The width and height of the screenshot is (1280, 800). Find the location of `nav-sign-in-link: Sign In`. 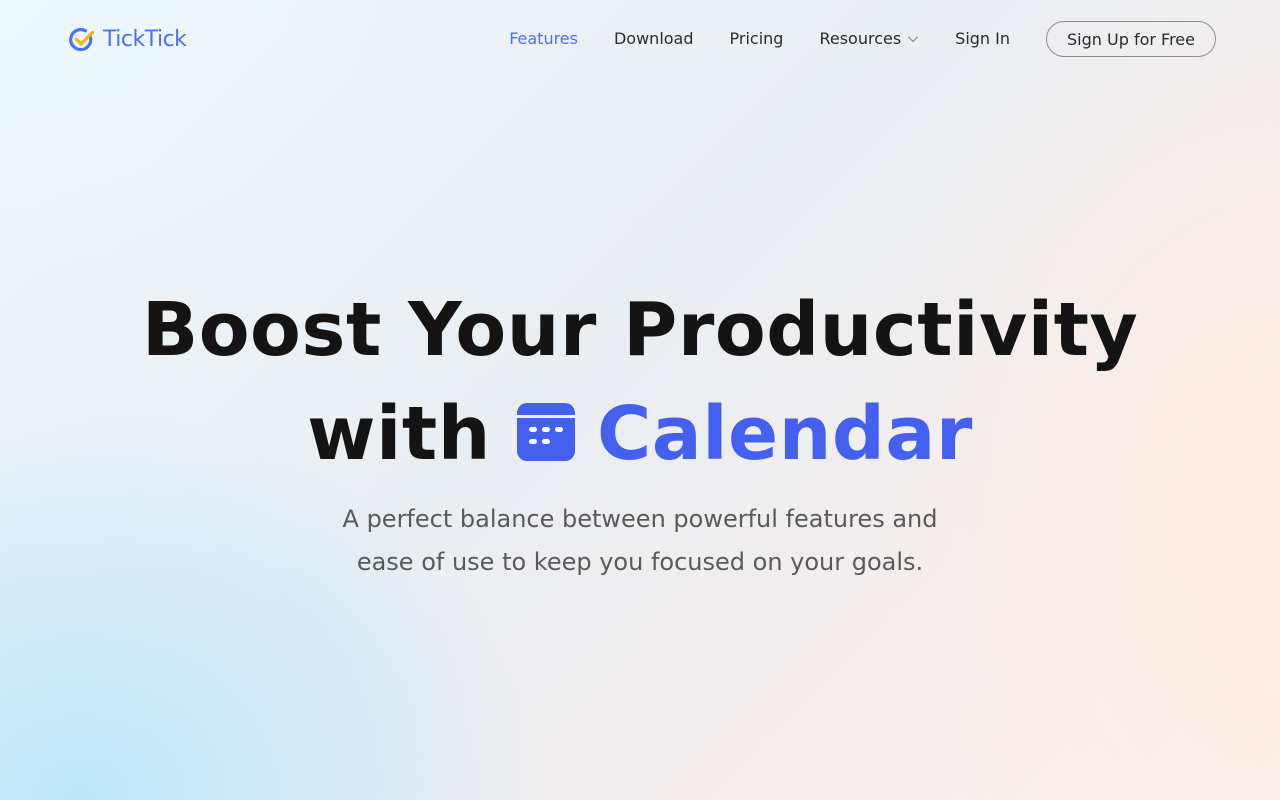

nav-sign-in-link: Sign In is located at coordinates (982, 39).